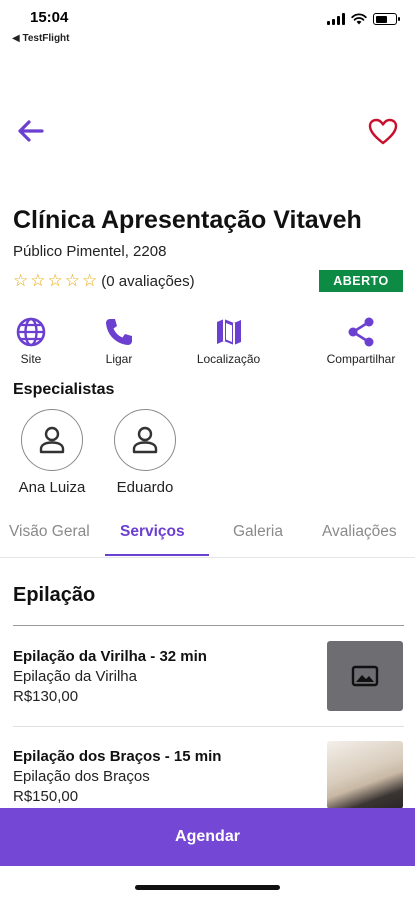  What do you see at coordinates (361, 332) in the screenshot?
I see `share-icon` at bounding box center [361, 332].